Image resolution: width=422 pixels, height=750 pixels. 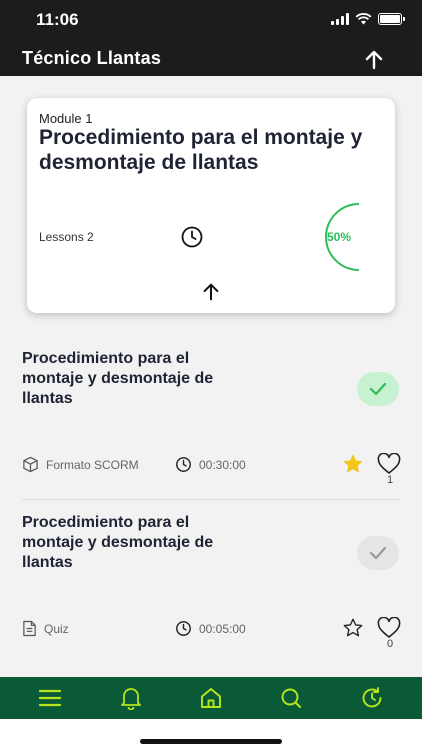 I want to click on bottom-nav, so click(x=211, y=698).